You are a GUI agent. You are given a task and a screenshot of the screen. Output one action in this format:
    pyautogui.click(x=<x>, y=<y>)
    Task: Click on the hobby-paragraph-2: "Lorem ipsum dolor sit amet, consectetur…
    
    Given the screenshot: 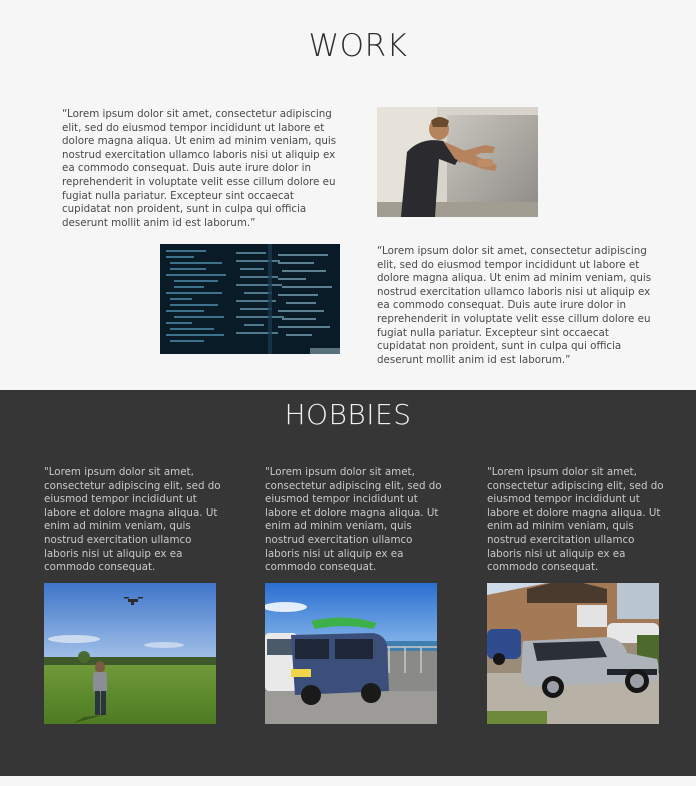 What is the action you would take?
    pyautogui.click(x=353, y=520)
    